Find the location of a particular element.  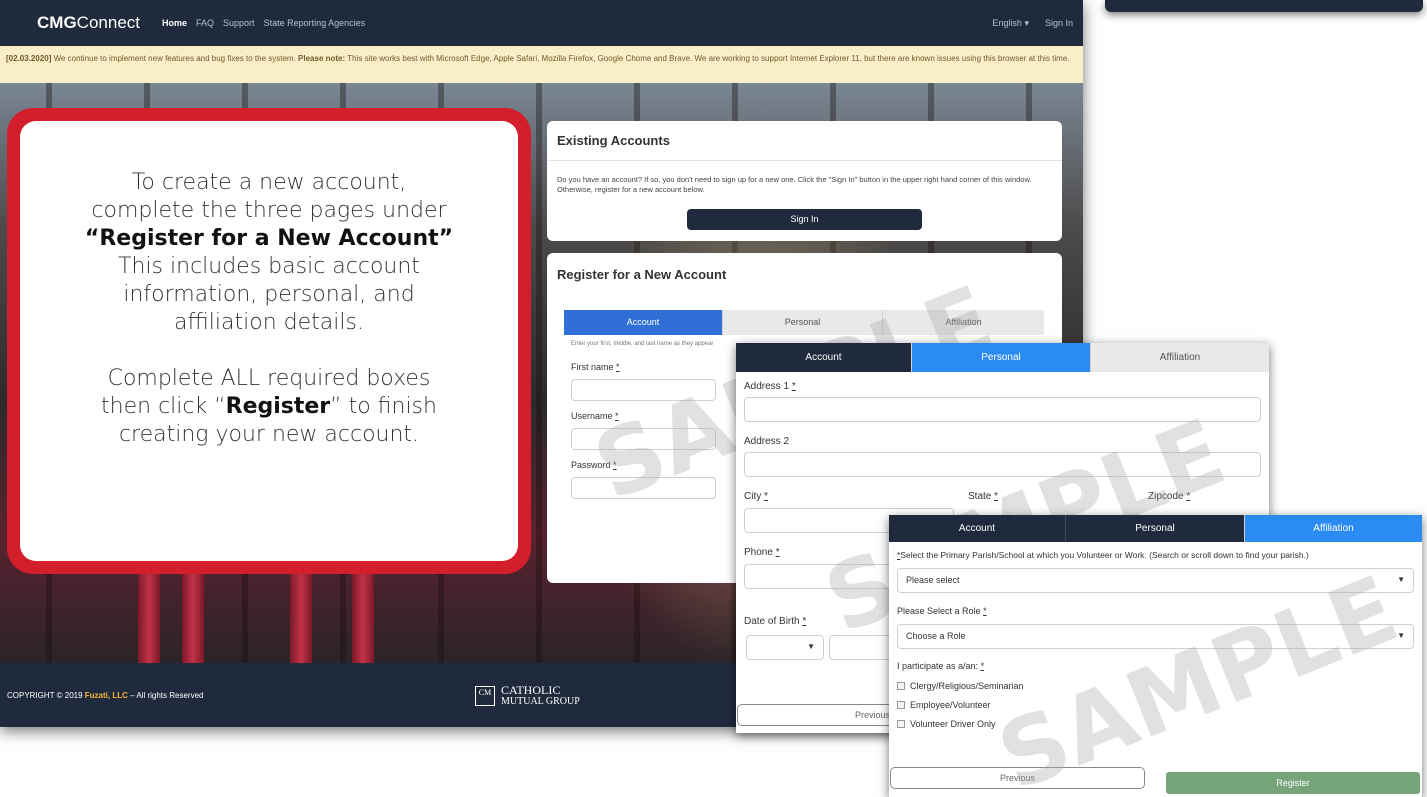

username-label: Username * is located at coordinates (595, 416).